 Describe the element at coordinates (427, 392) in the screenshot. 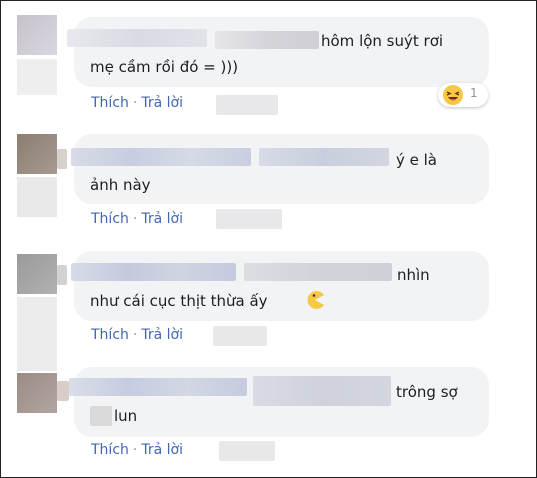

I see `comment-text-line1: trông sợ` at that location.